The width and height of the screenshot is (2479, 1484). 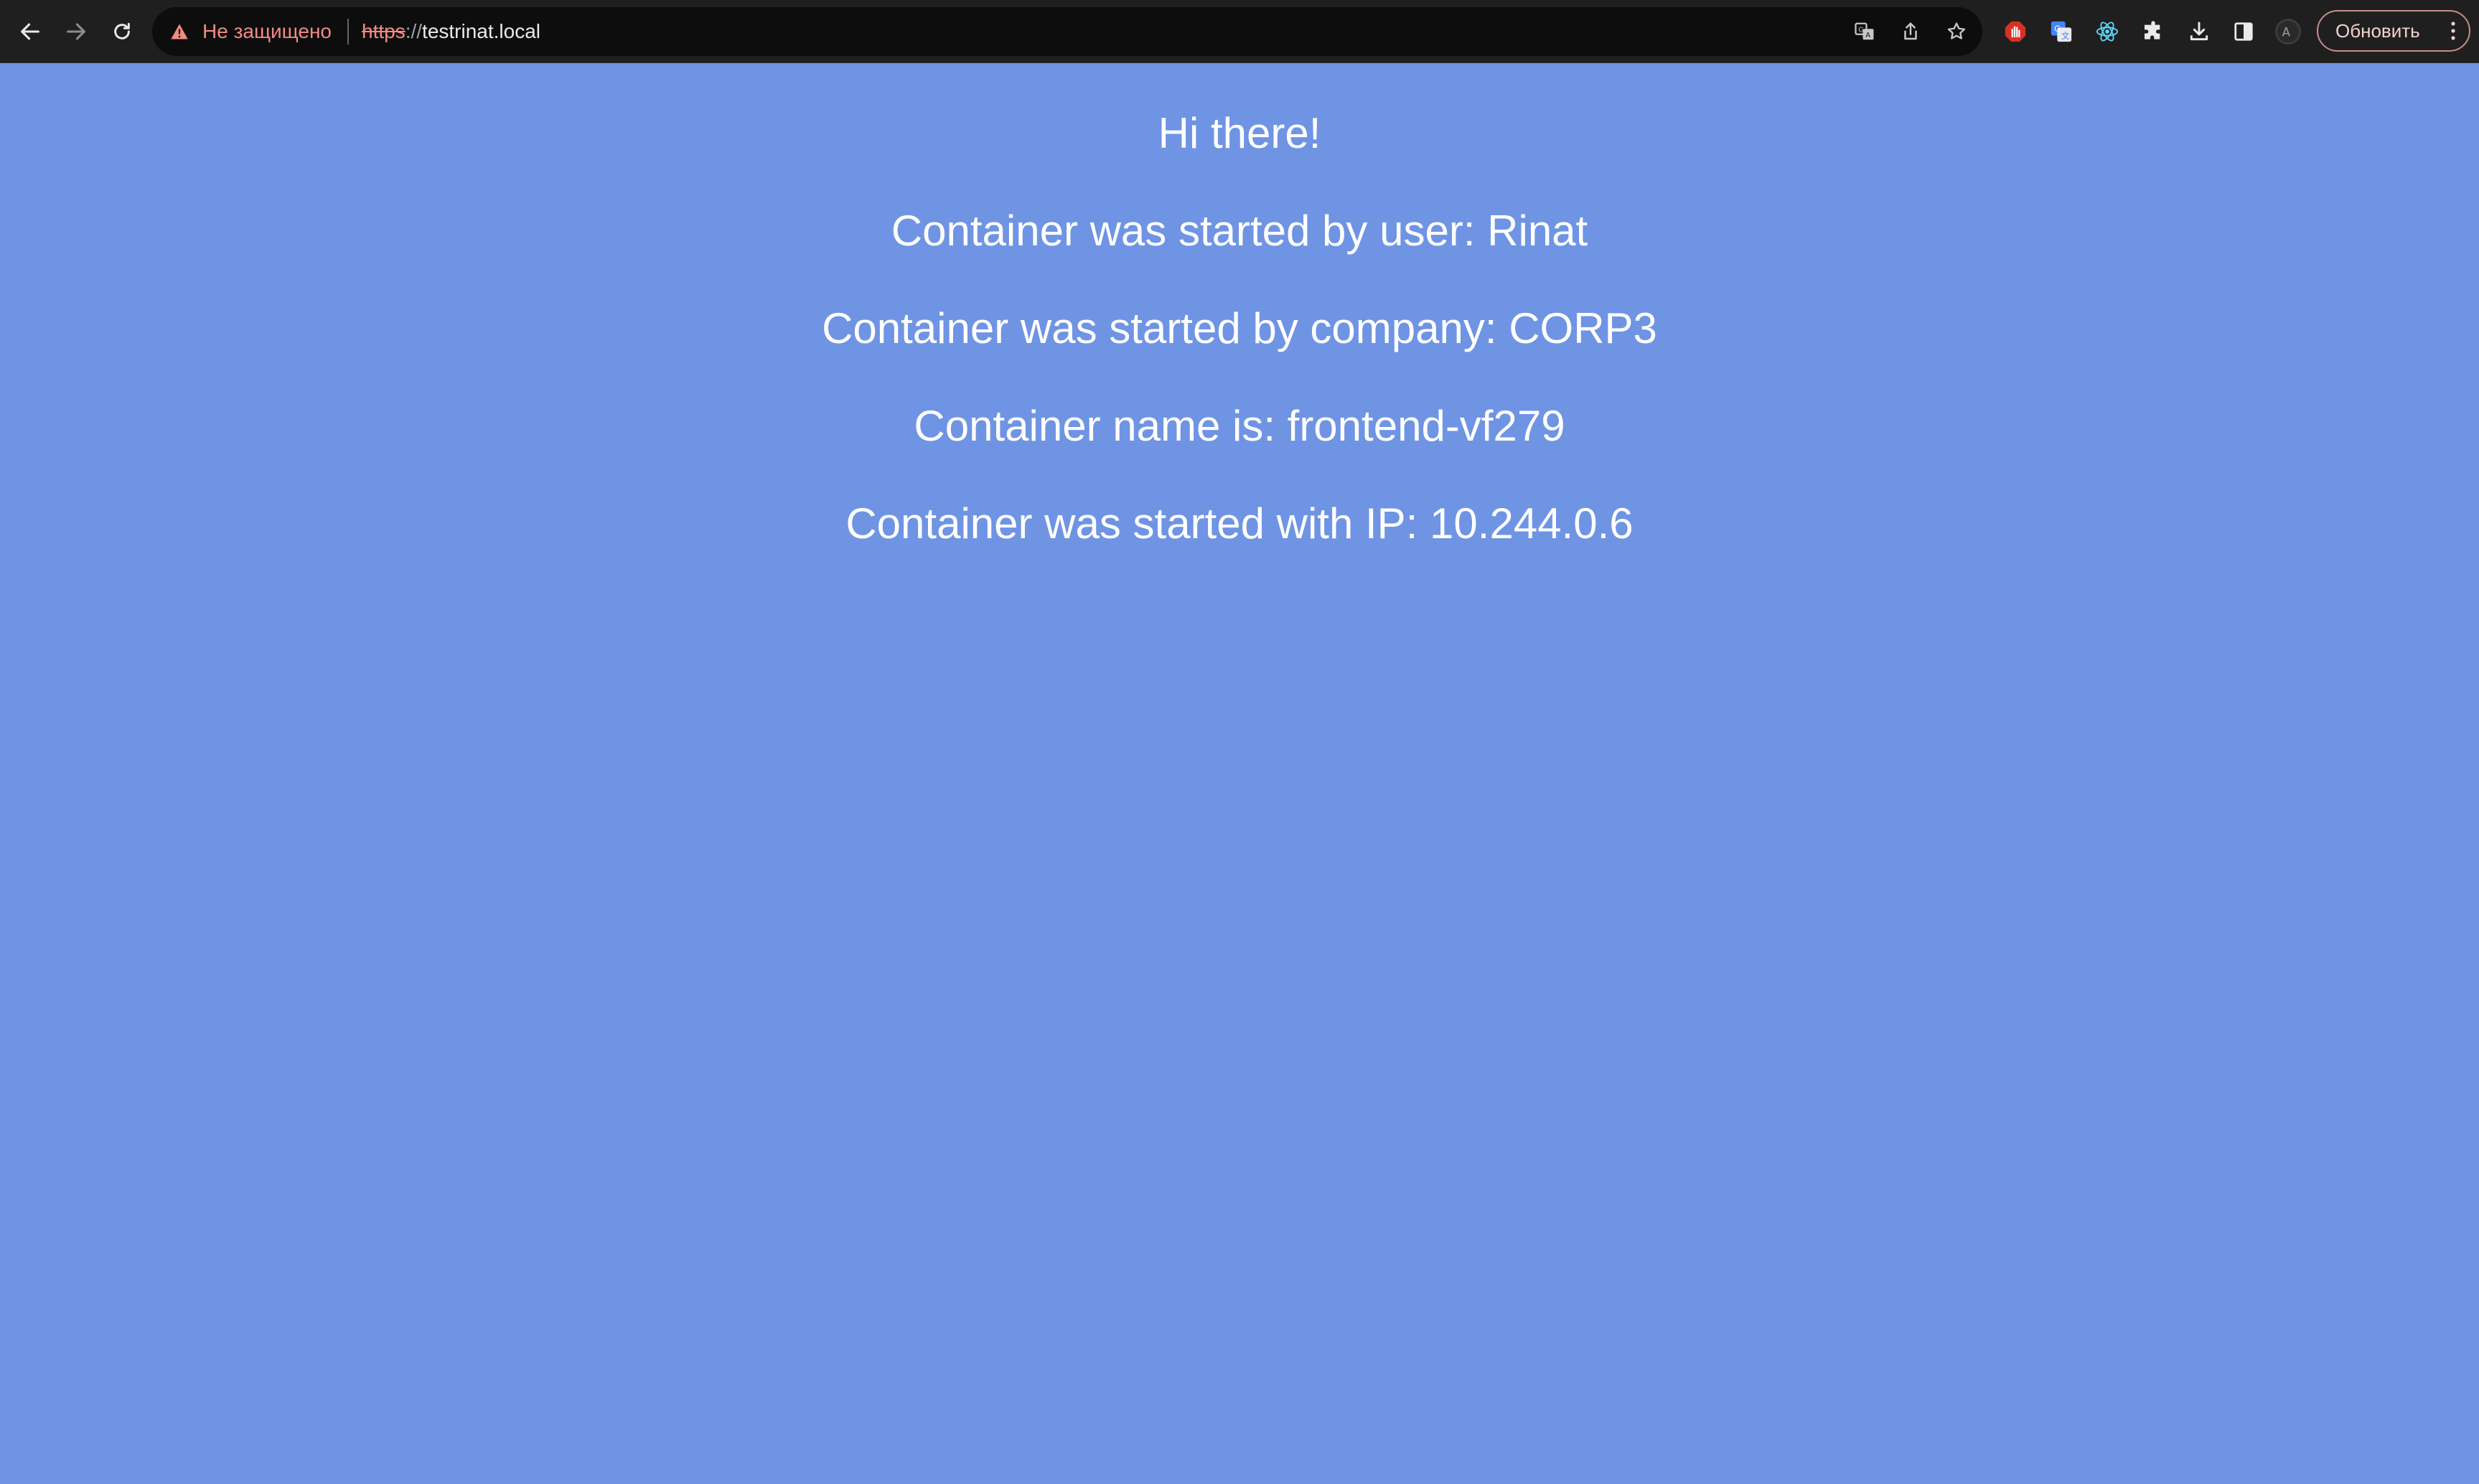 I want to click on side-panel-button, so click(x=2243, y=31).